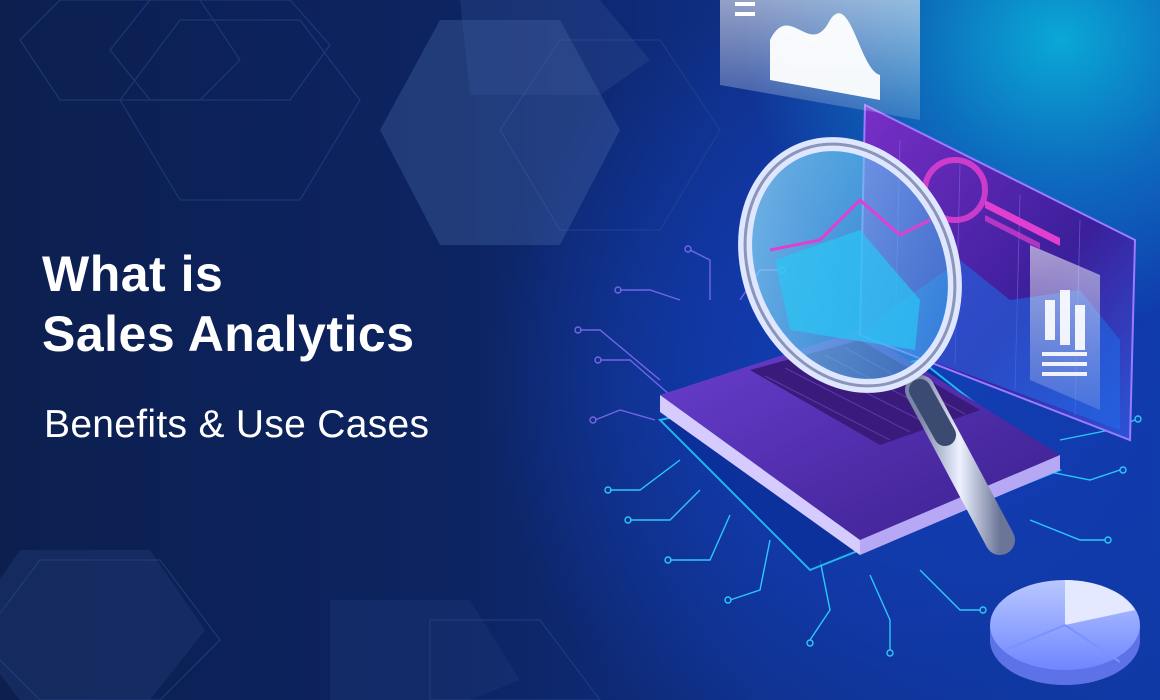  I want to click on page-title: What is Sales Analytics, so click(228, 304).